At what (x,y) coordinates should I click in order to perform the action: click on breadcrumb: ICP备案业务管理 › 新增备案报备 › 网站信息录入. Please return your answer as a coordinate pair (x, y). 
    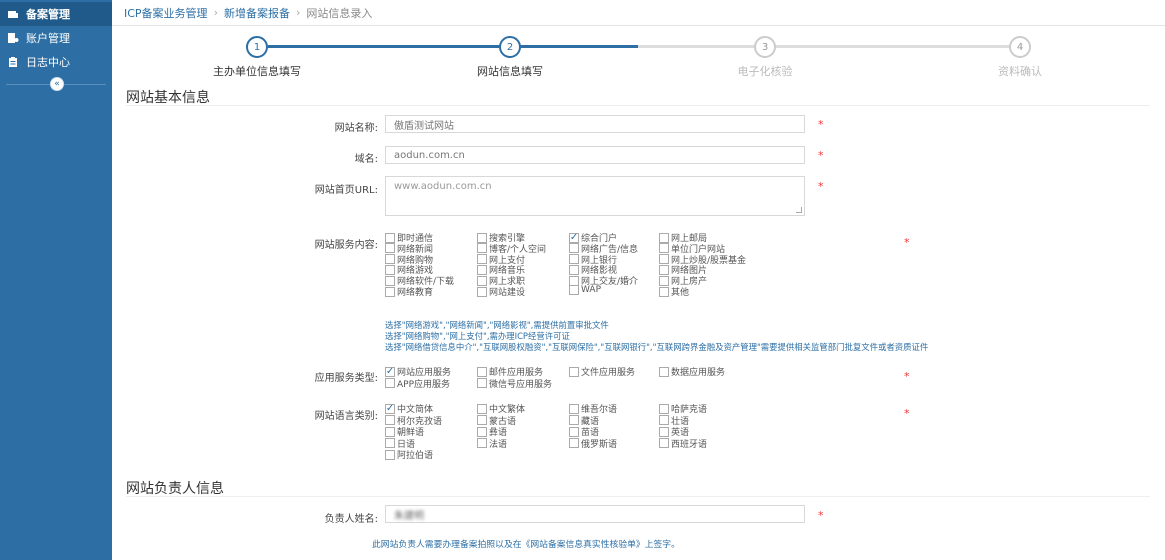
    Looking at the image, I should click on (638, 13).